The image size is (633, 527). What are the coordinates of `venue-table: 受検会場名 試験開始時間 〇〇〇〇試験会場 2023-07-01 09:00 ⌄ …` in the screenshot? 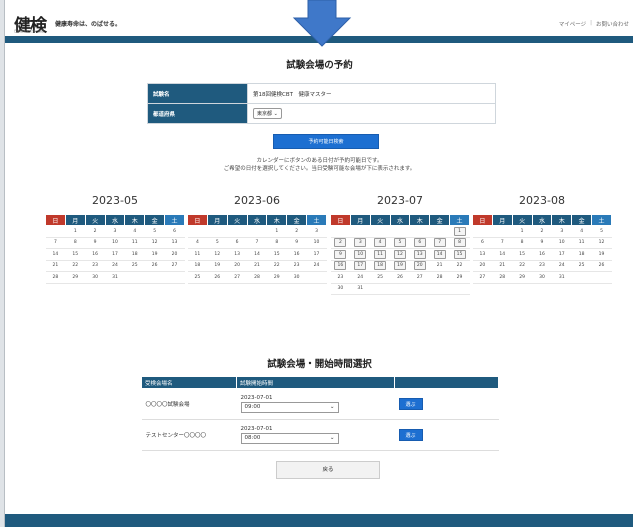 It's located at (320, 413).